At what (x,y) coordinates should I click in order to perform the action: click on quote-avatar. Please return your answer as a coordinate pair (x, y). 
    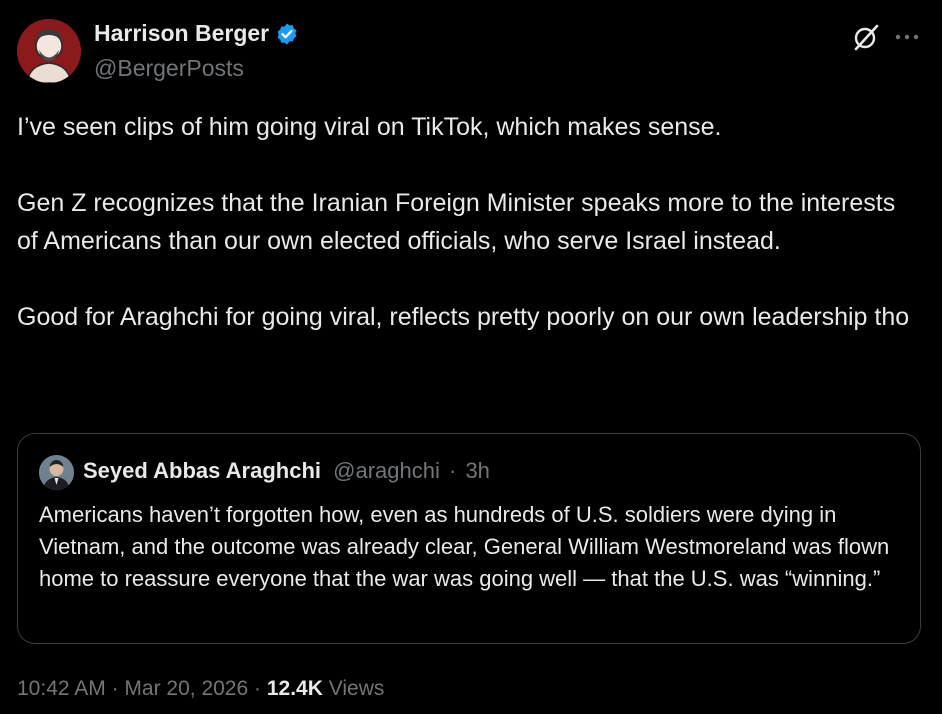
    Looking at the image, I should click on (56, 472).